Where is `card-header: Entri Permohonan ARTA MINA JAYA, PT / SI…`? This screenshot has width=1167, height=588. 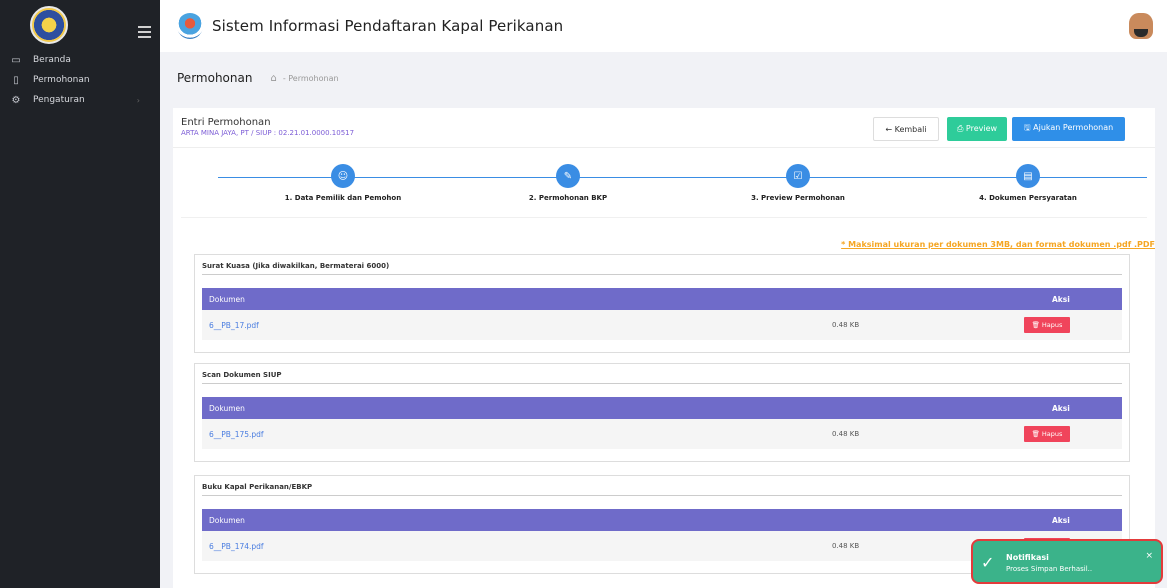
card-header: Entri Permohonan ARTA MINA JAYA, PT / SI… is located at coordinates (664, 128).